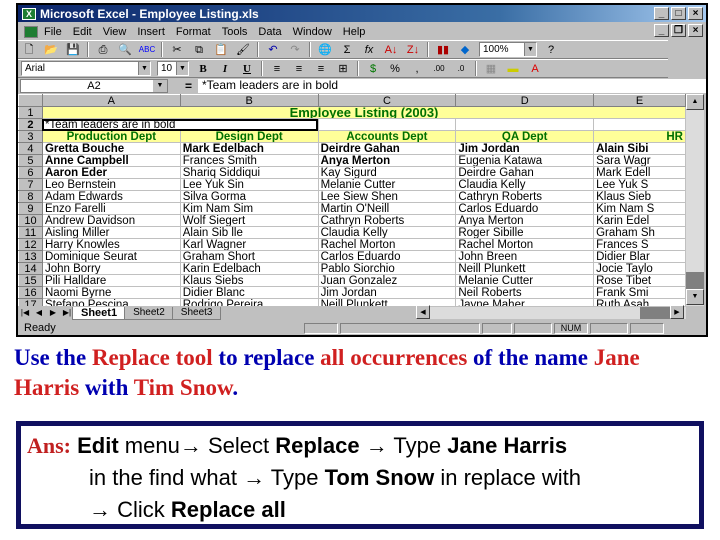 The image size is (720, 540). Describe the element at coordinates (249, 232) in the screenshot. I see `cell: Alain Sib lle` at that location.